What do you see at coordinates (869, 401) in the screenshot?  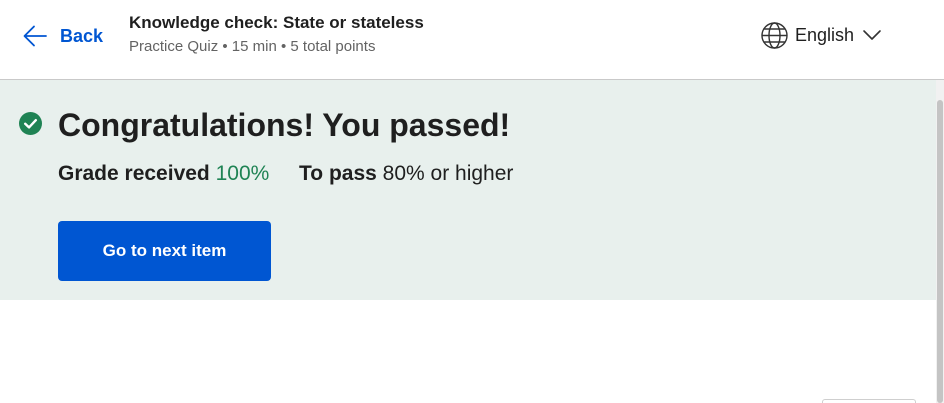 I see `partial-panel-edge` at bounding box center [869, 401].